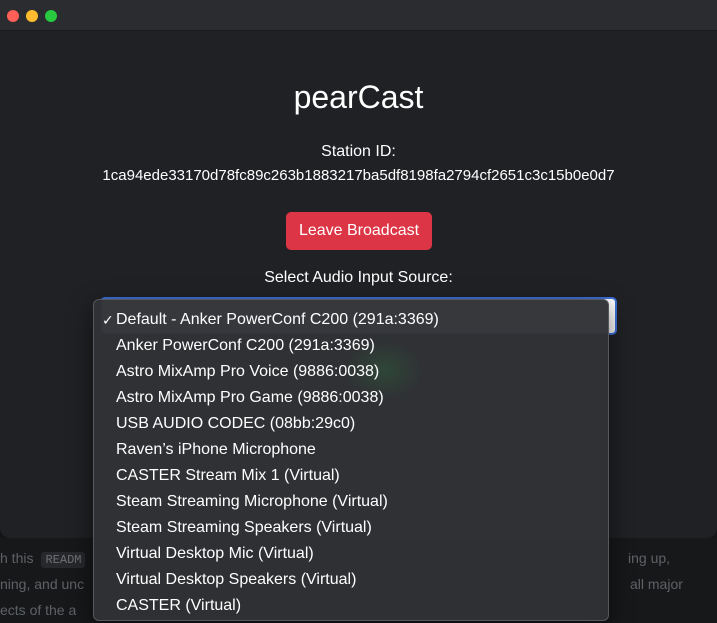 The image size is (717, 623). I want to click on dropdown-option-label: USB AUDIO CODEC (08bb:29c0), so click(236, 423).